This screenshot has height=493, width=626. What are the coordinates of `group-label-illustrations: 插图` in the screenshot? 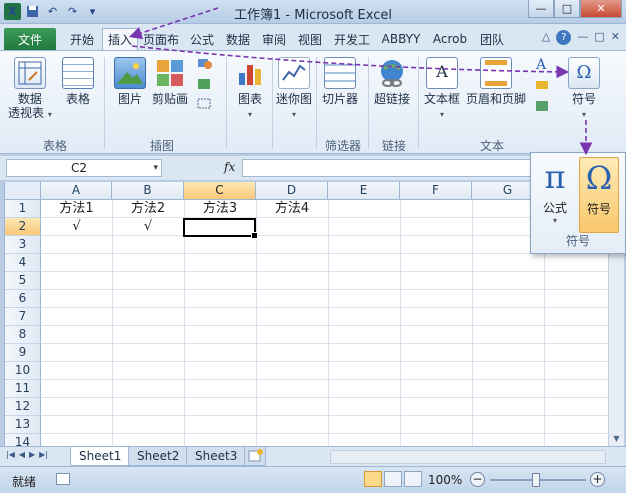 It's located at (161, 146).